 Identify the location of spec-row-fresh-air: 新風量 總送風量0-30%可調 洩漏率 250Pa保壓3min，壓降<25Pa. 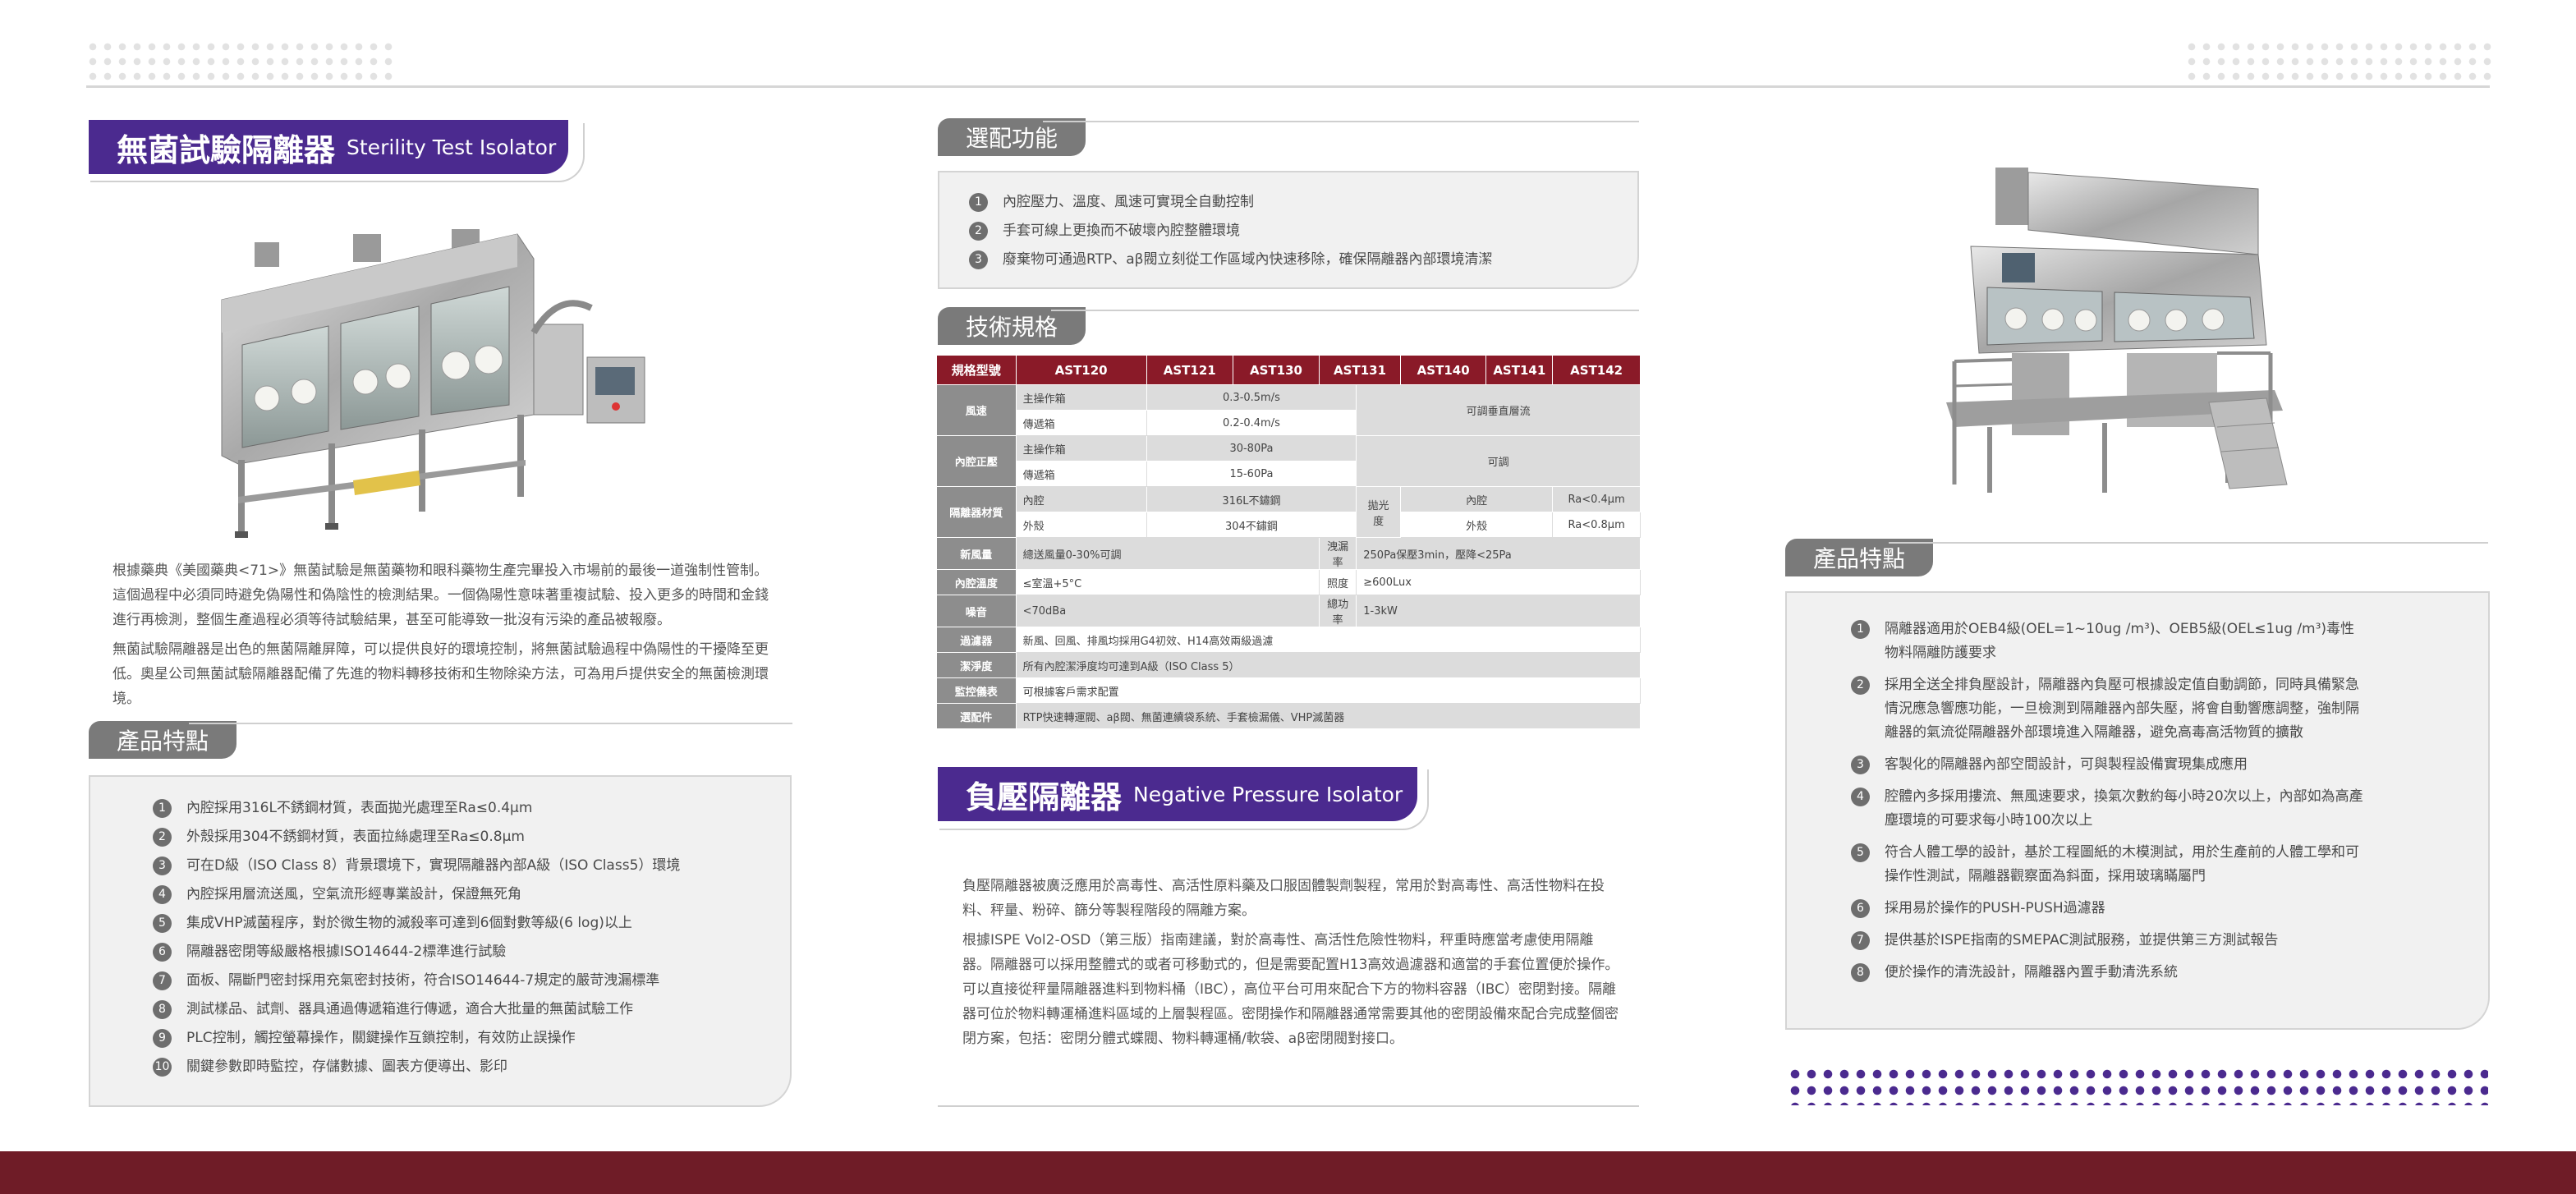
(1288, 553).